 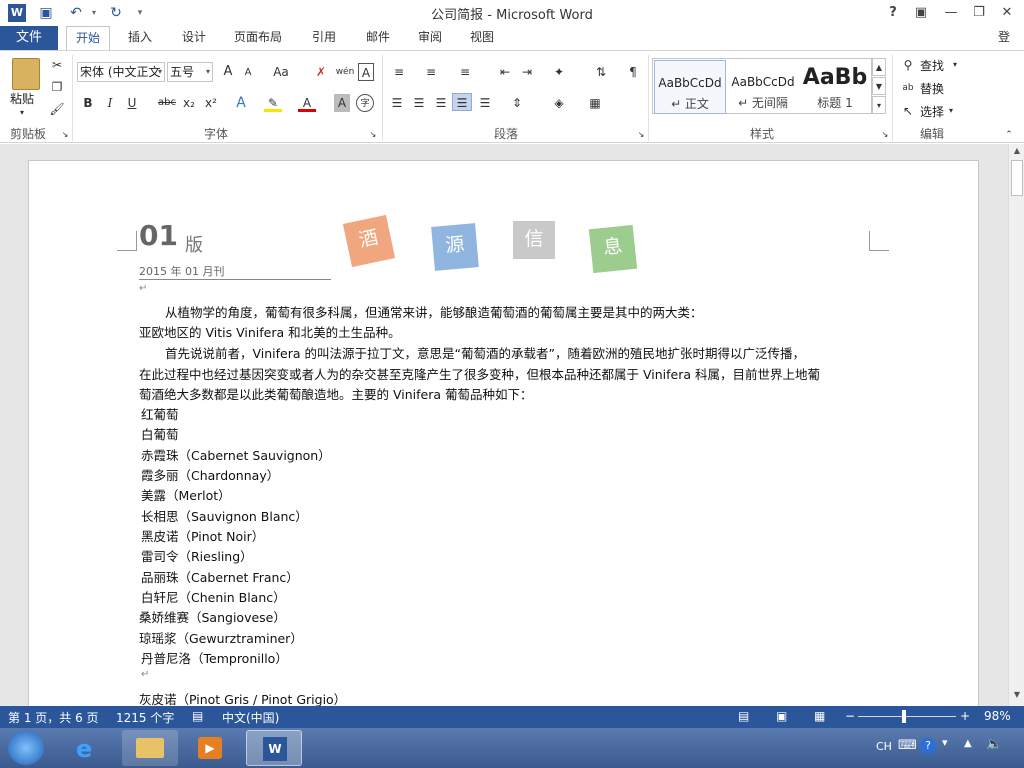 I want to click on zoom-slider, so click(x=907, y=716).